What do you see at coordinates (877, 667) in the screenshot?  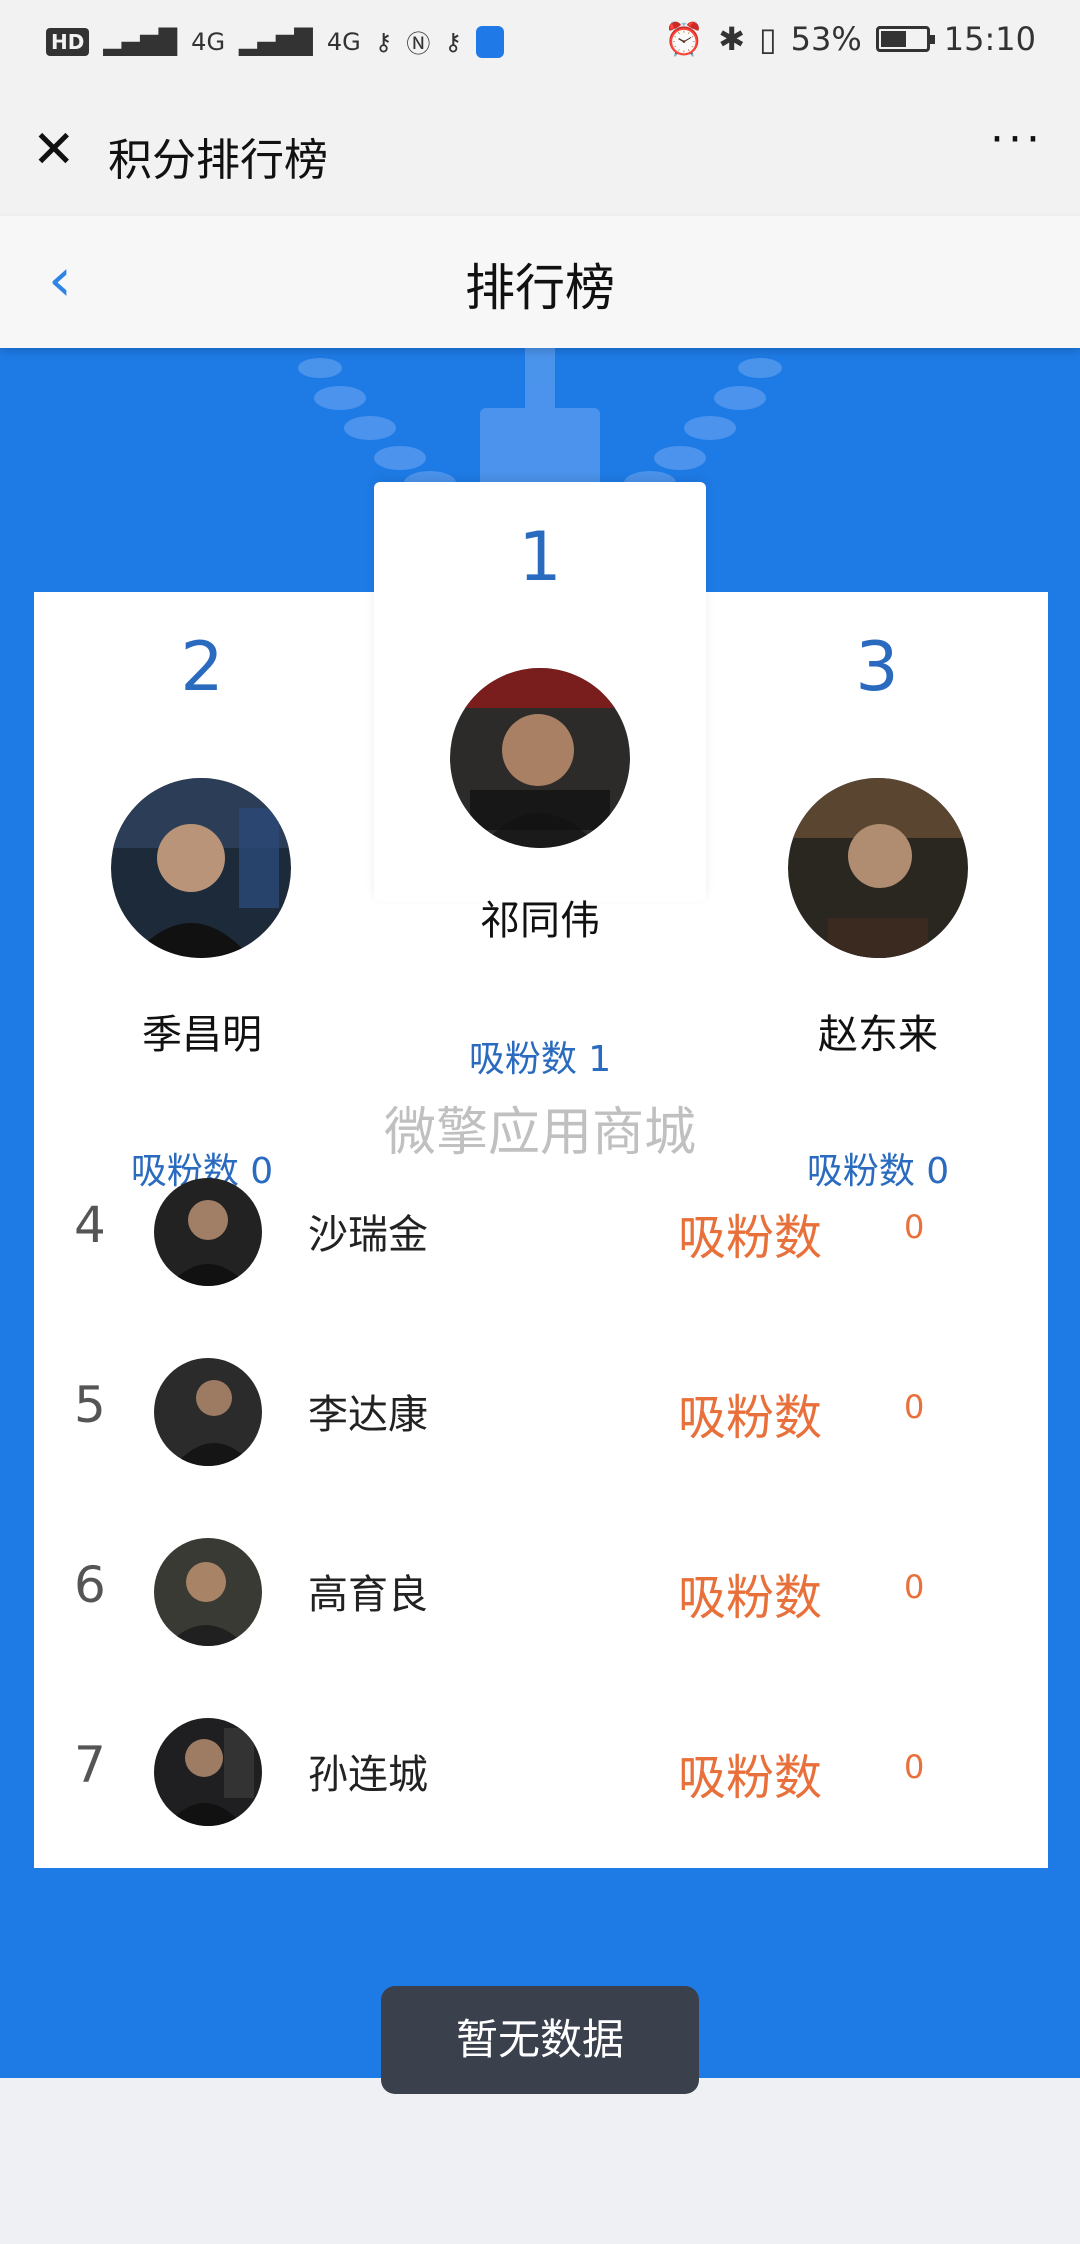 I see `rank-3-number: 3` at bounding box center [877, 667].